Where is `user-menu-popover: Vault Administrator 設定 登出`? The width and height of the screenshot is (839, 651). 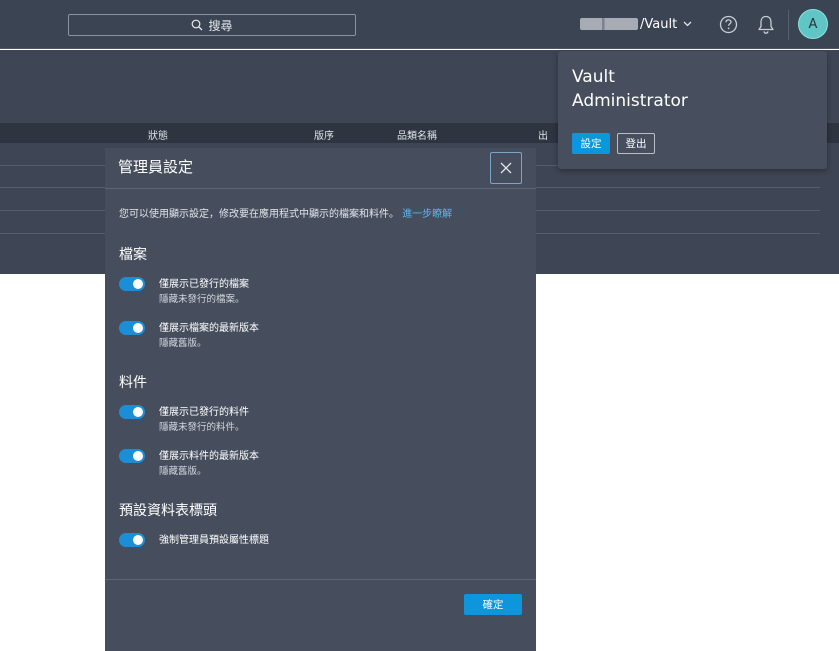 user-menu-popover: Vault Administrator 設定 登出 is located at coordinates (692, 110).